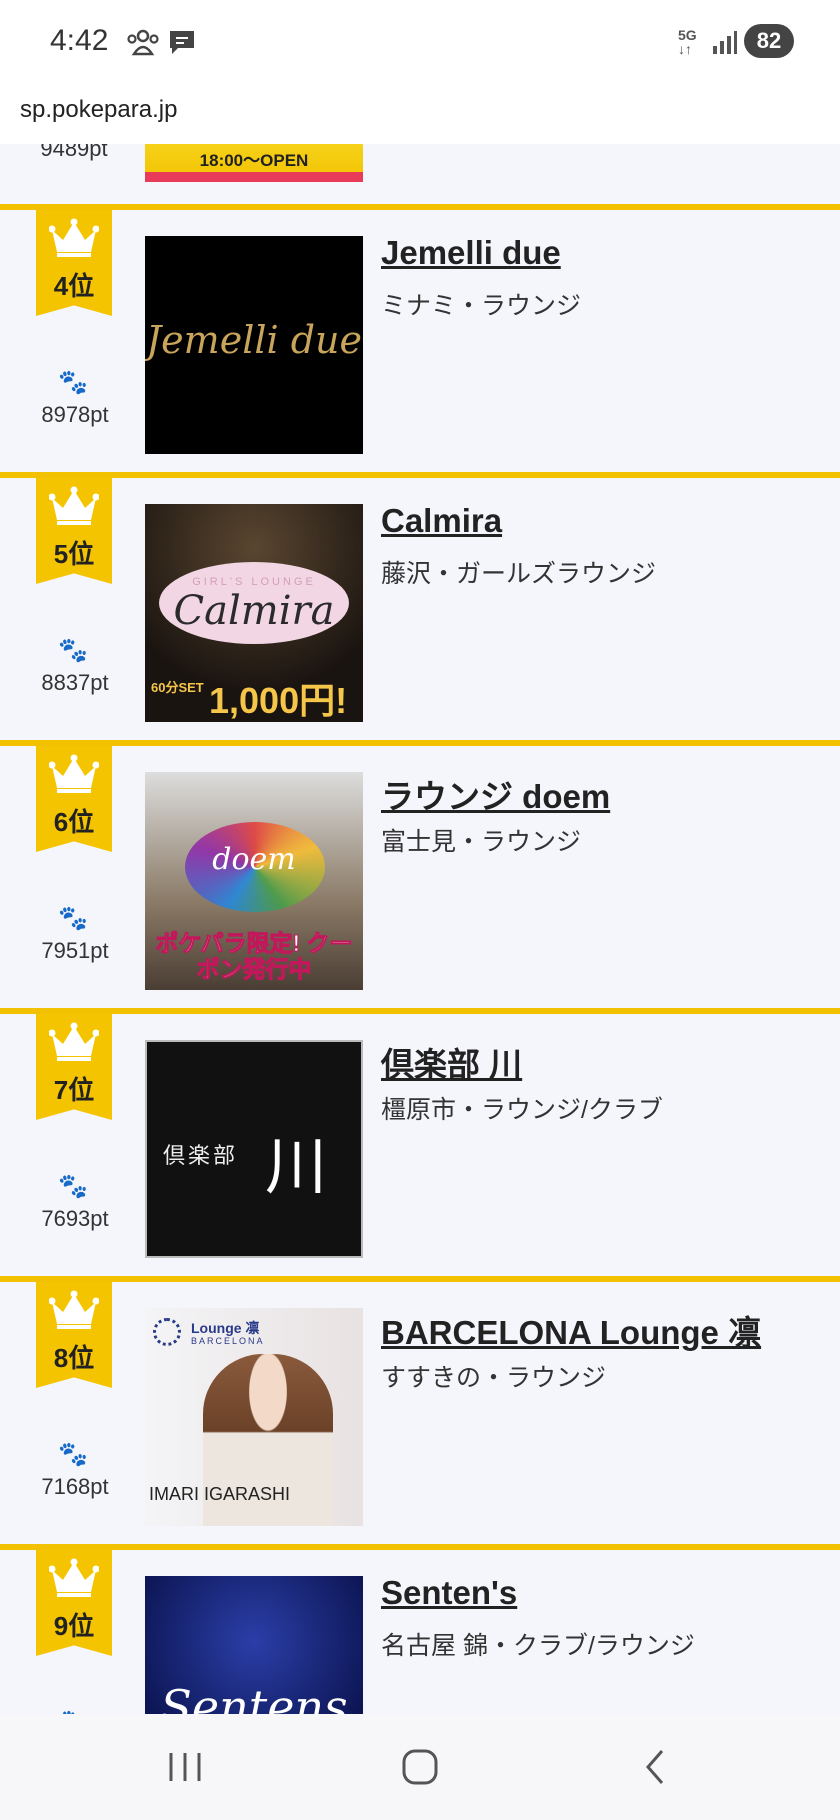  Describe the element at coordinates (74, 531) in the screenshot. I see `rank-badge: 5位` at that location.